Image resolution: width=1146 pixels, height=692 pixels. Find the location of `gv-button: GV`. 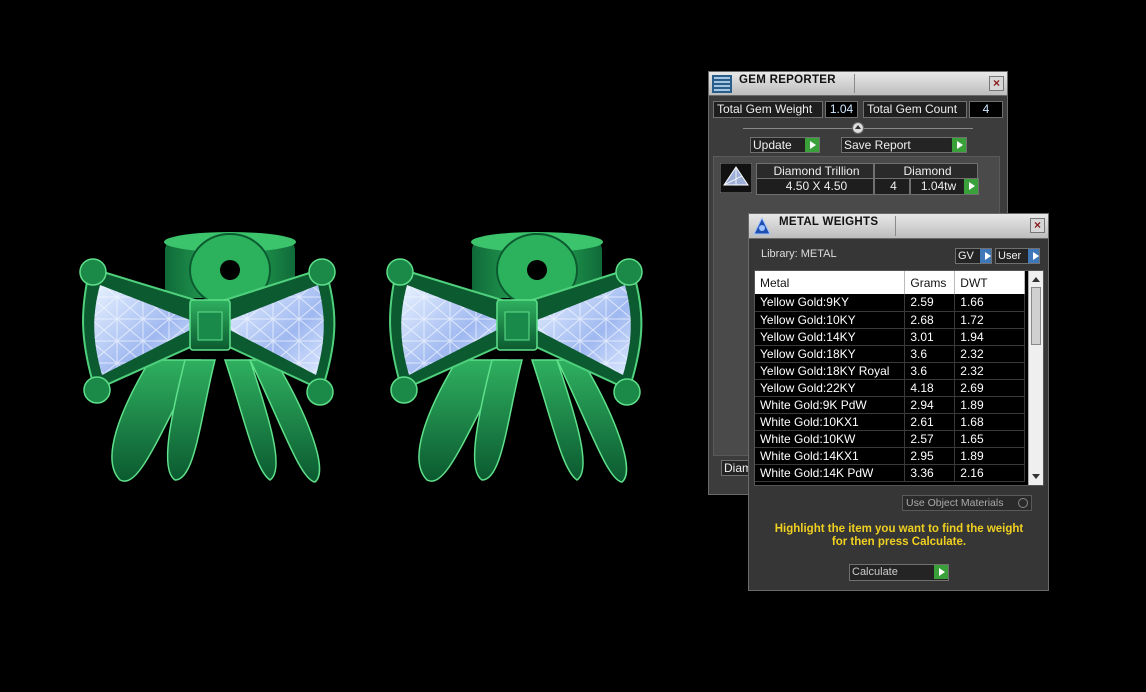

gv-button: GV is located at coordinates (973, 256).